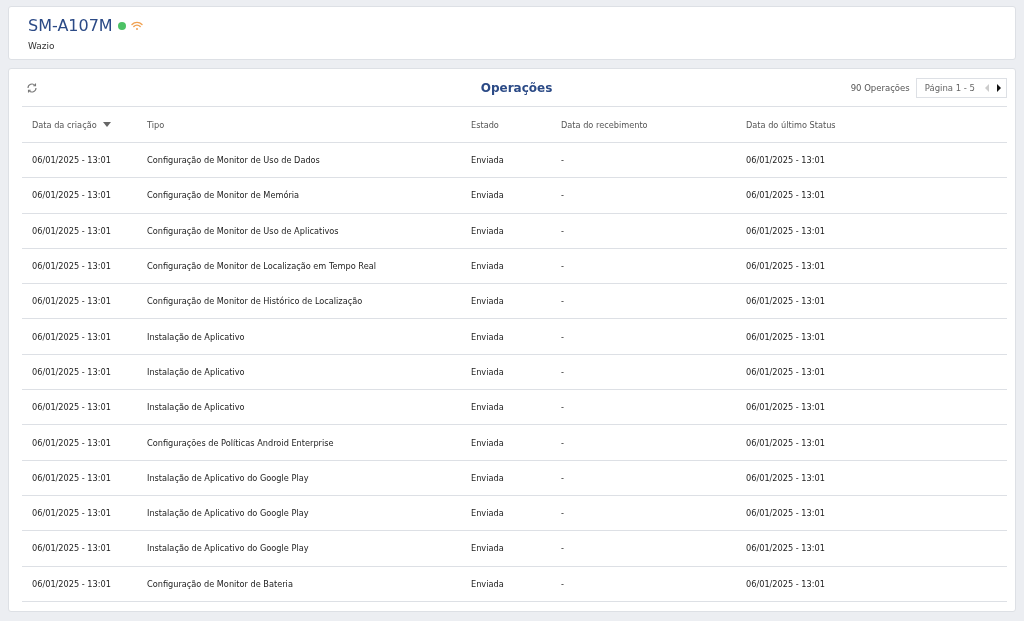 This screenshot has width=1024, height=621. Describe the element at coordinates (261, 266) in the screenshot. I see `table-cell: Configuração de Monitor de Localização em Tempo Real` at that location.